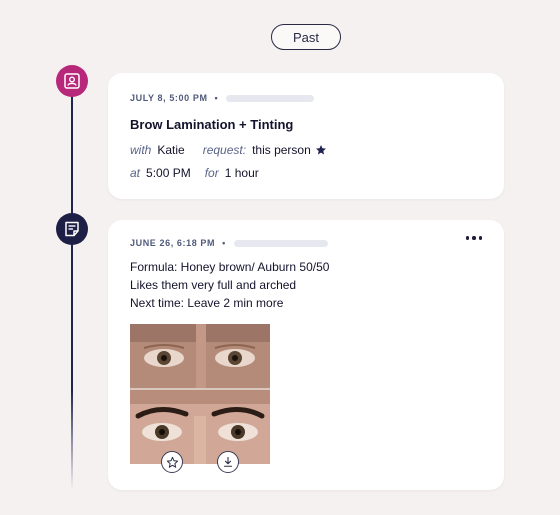 This screenshot has width=560, height=515. Describe the element at coordinates (306, 37) in the screenshot. I see `past-filter-button: Past` at that location.